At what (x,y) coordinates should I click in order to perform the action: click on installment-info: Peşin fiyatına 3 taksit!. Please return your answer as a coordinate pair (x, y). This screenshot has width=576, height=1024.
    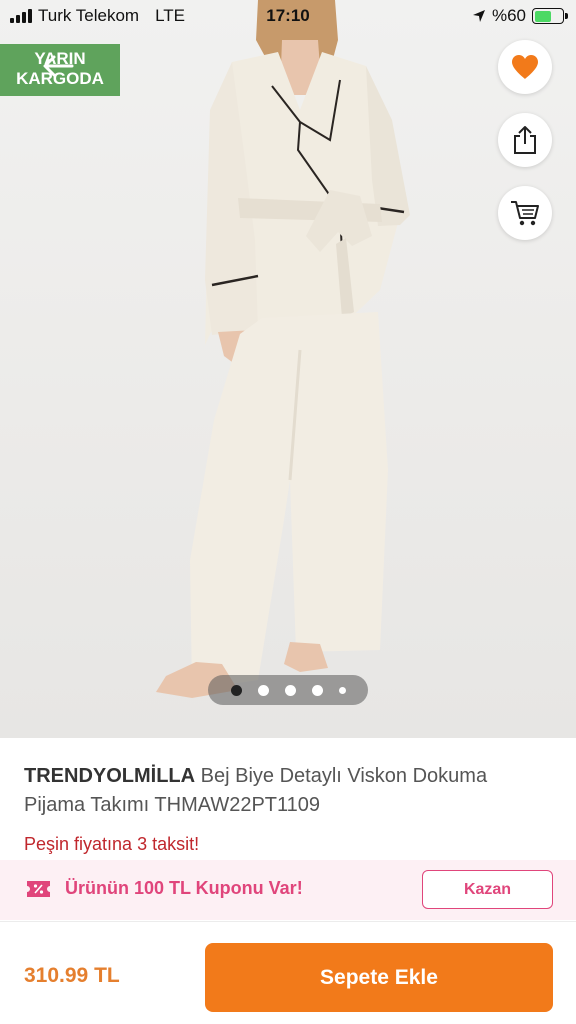
    Looking at the image, I should click on (112, 844).